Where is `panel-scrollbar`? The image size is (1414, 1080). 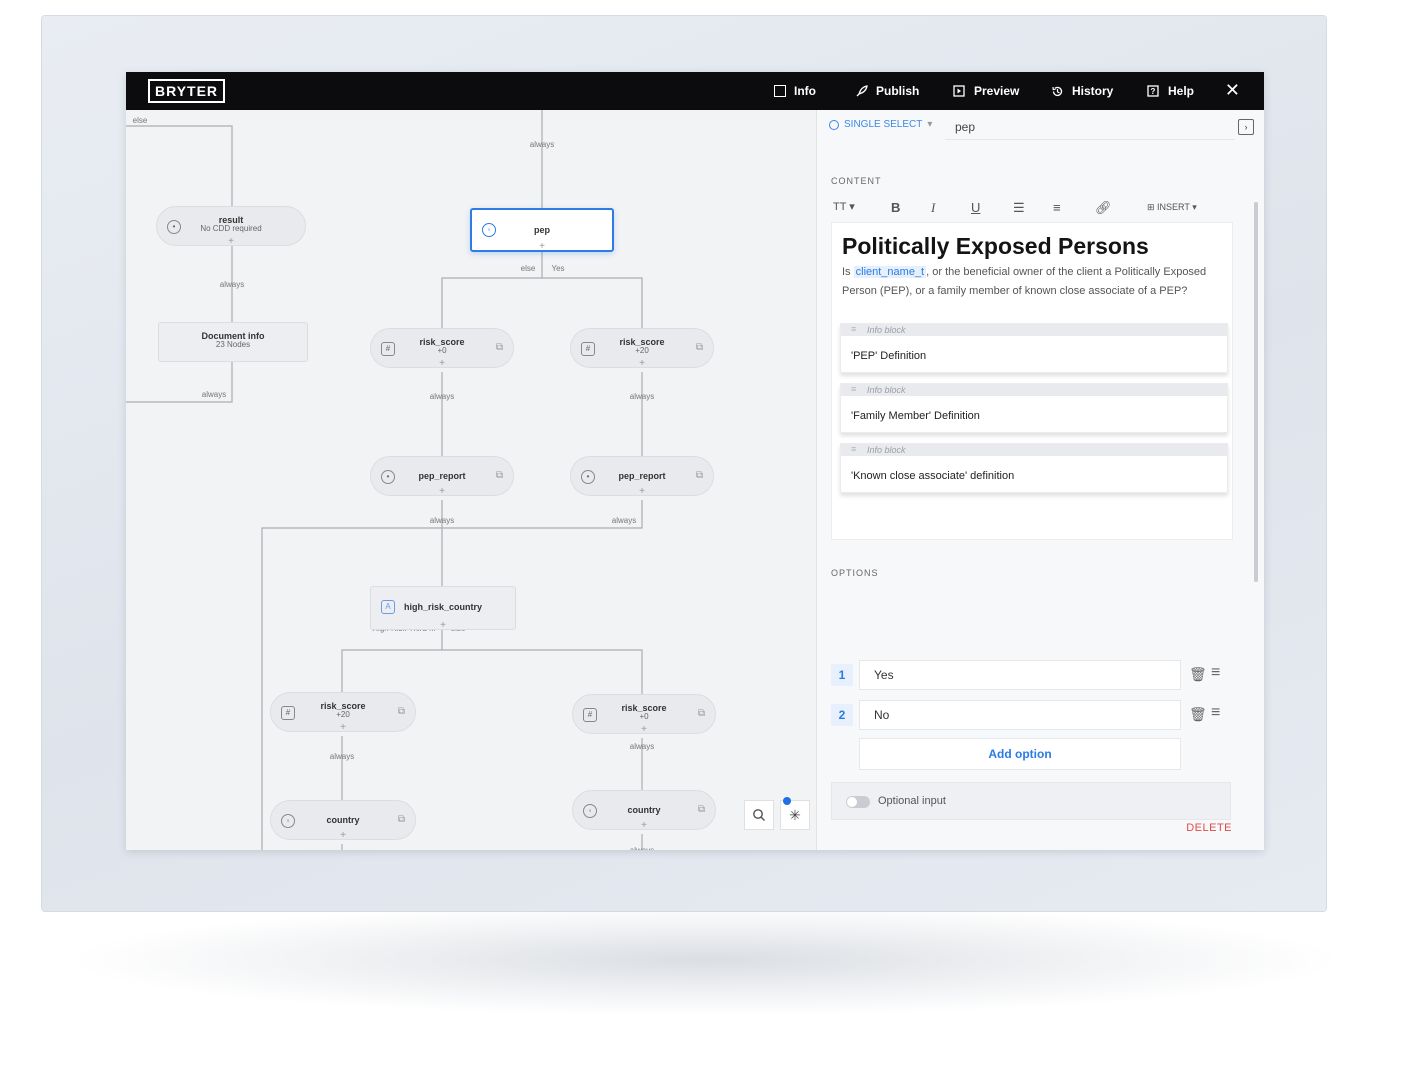 panel-scrollbar is located at coordinates (1256, 392).